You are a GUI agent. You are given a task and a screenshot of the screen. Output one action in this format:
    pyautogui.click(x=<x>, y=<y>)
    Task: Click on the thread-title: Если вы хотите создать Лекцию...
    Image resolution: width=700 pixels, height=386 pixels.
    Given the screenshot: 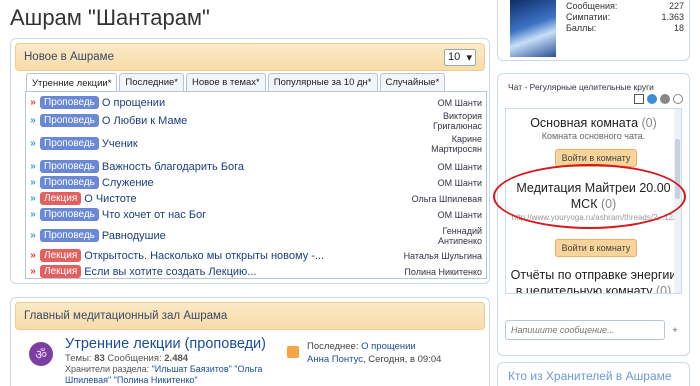 What is the action you would take?
    pyautogui.click(x=170, y=272)
    